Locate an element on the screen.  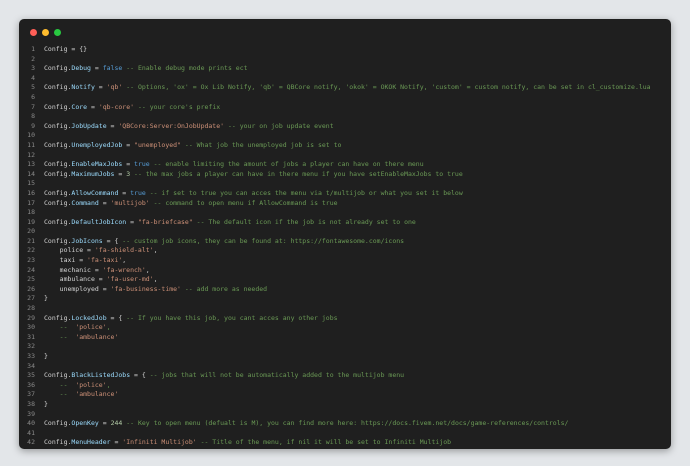
line-number: 6 is located at coordinates (33, 96).